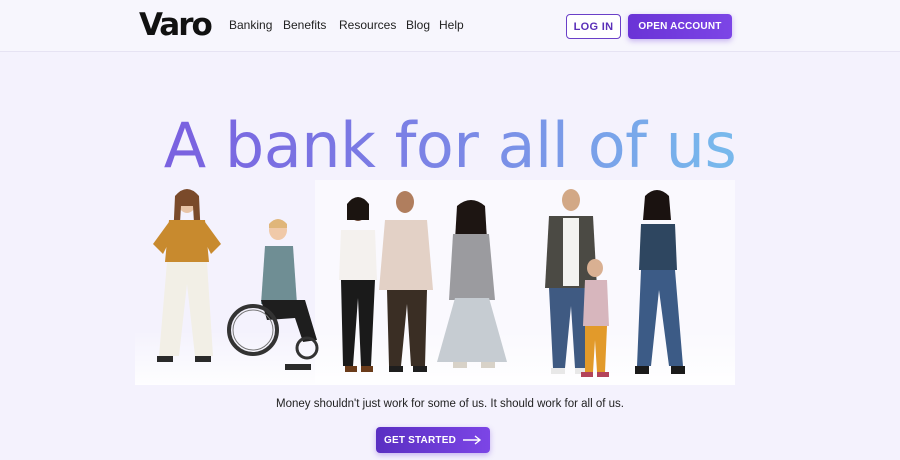  What do you see at coordinates (250, 25) in the screenshot?
I see `nav-banking: Banking` at bounding box center [250, 25].